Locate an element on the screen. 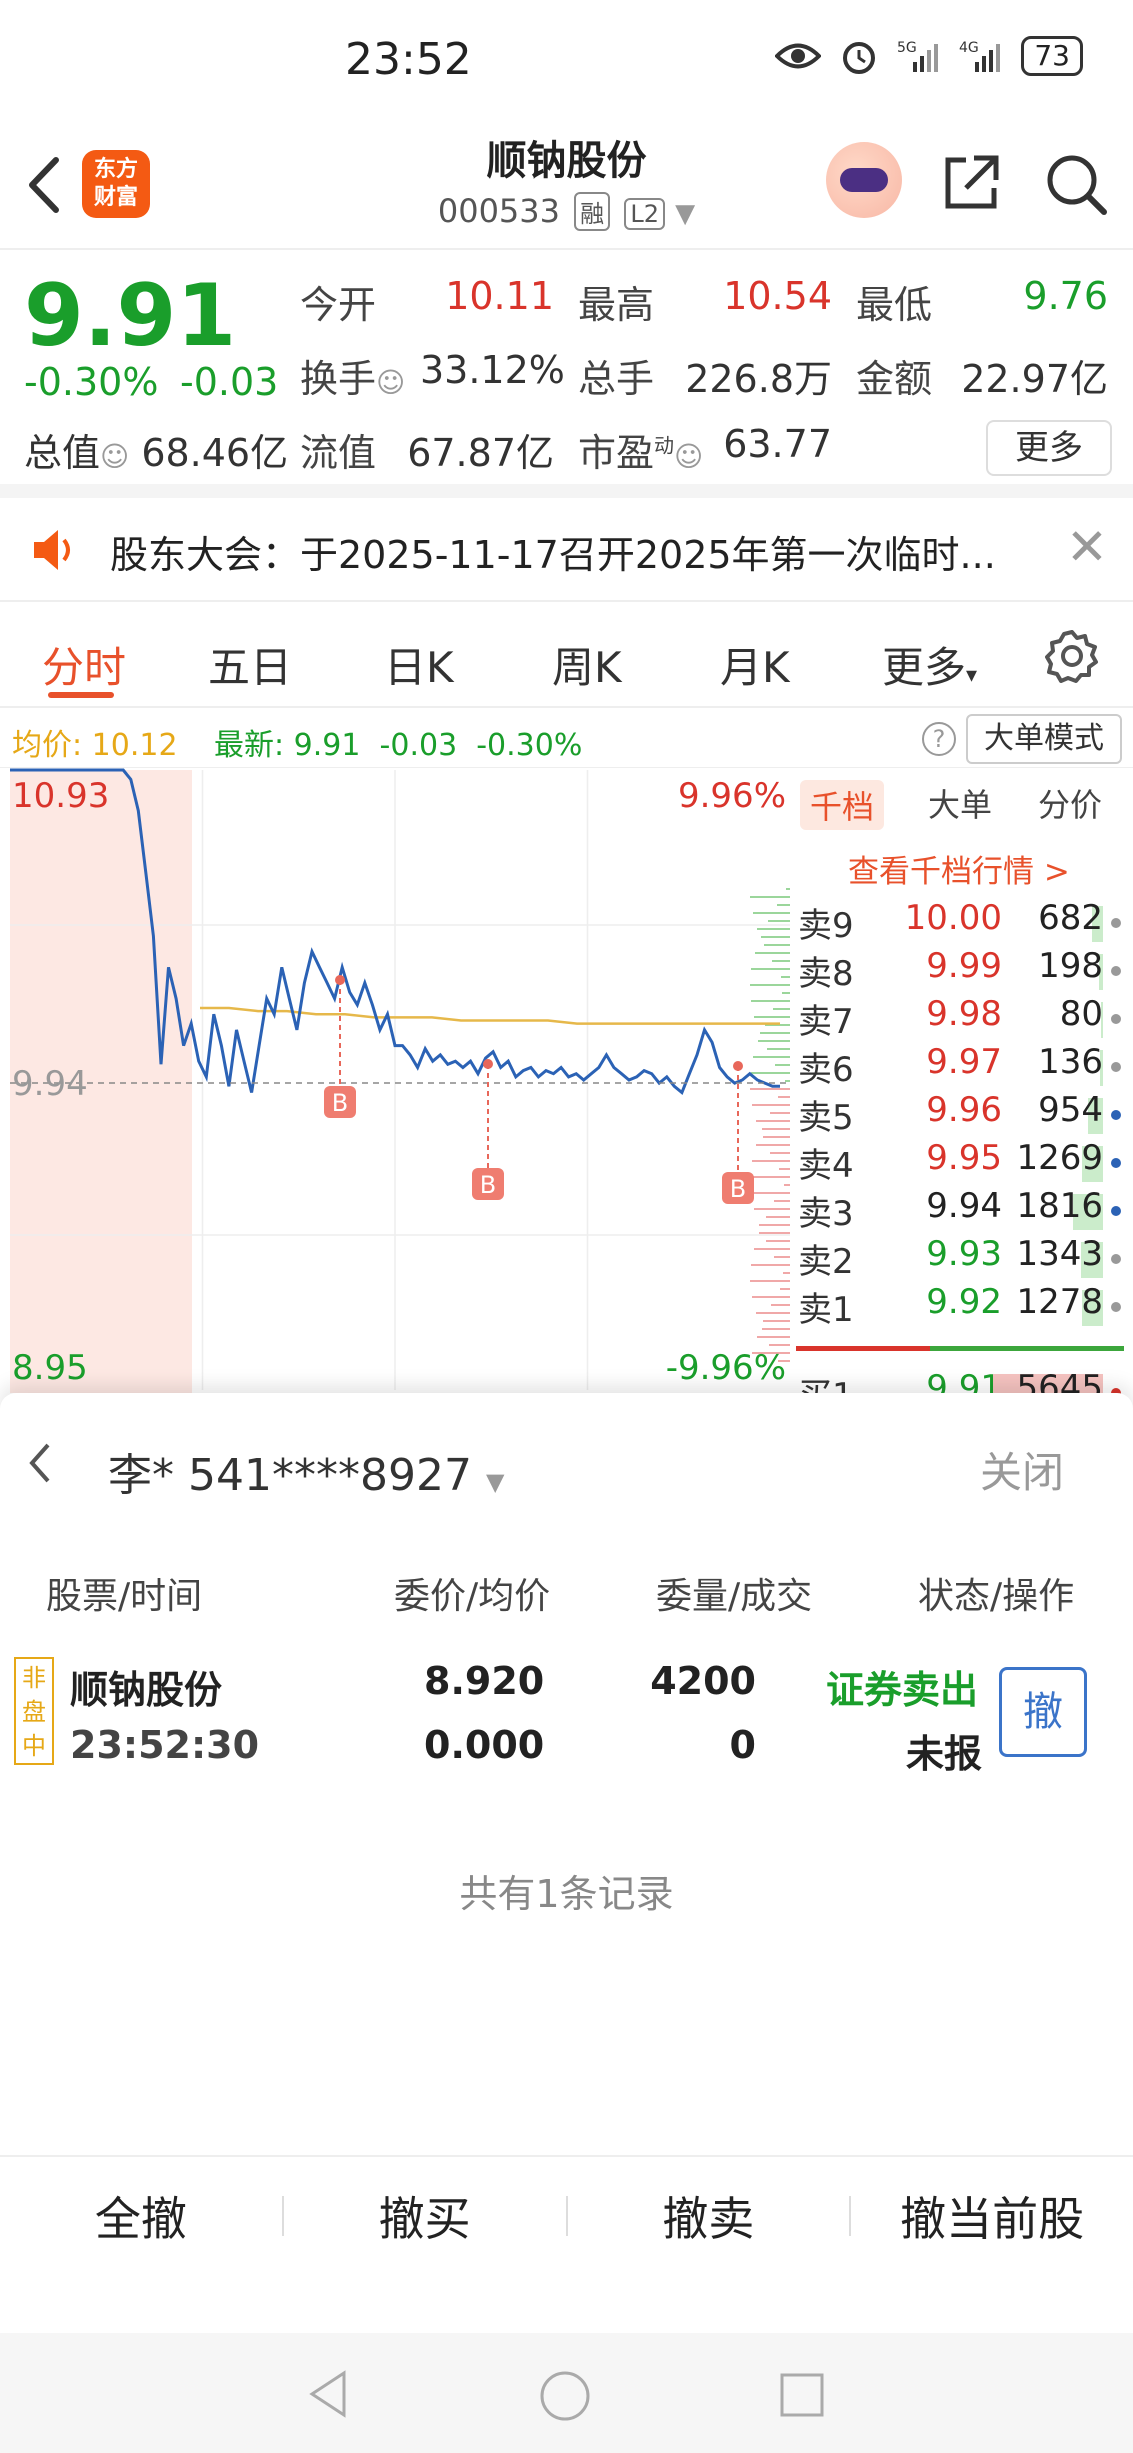  help-icon: ? is located at coordinates (939, 739).